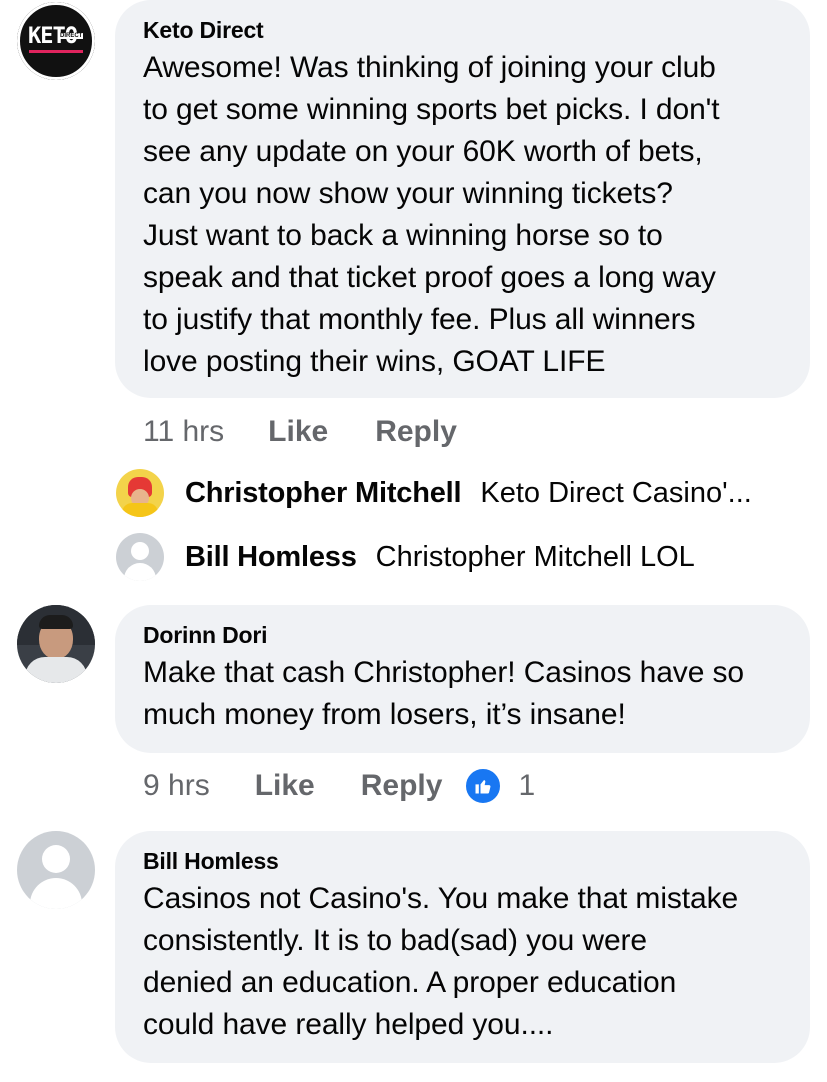 Image resolution: width=827 pixels, height=1082 pixels. Describe the element at coordinates (71, 36) in the screenshot. I see `logo-sub-text: DIRECT` at that location.